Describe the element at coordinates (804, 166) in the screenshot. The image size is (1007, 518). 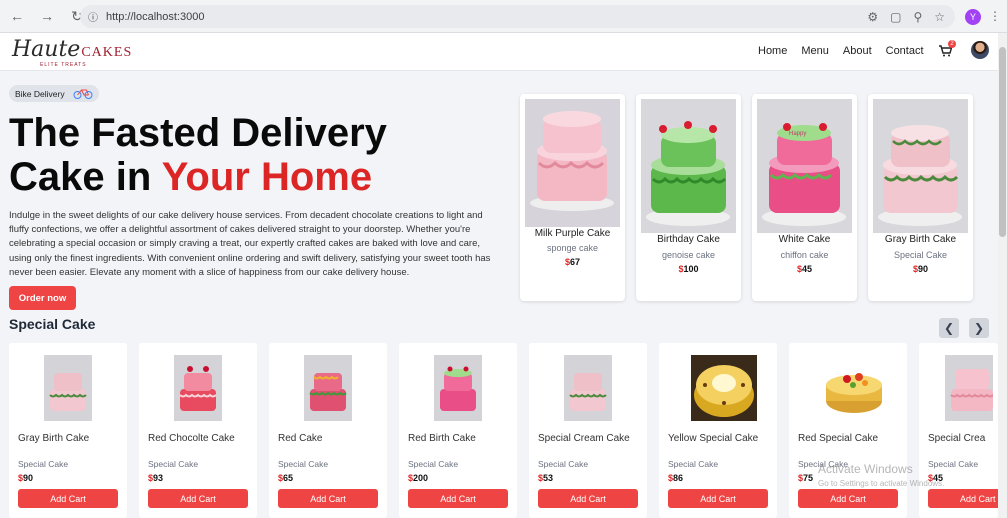
I see `cake-image: Happy` at that location.